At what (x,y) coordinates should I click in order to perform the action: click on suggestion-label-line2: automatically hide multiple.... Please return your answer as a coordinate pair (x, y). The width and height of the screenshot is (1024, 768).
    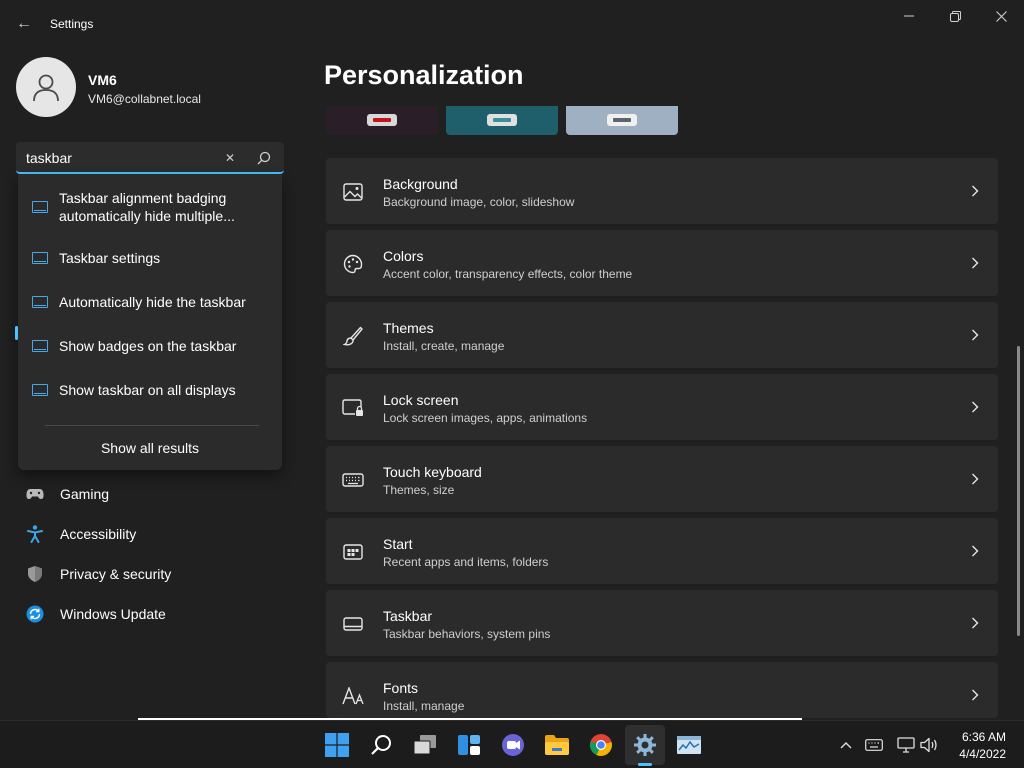
    Looking at the image, I should click on (147, 216).